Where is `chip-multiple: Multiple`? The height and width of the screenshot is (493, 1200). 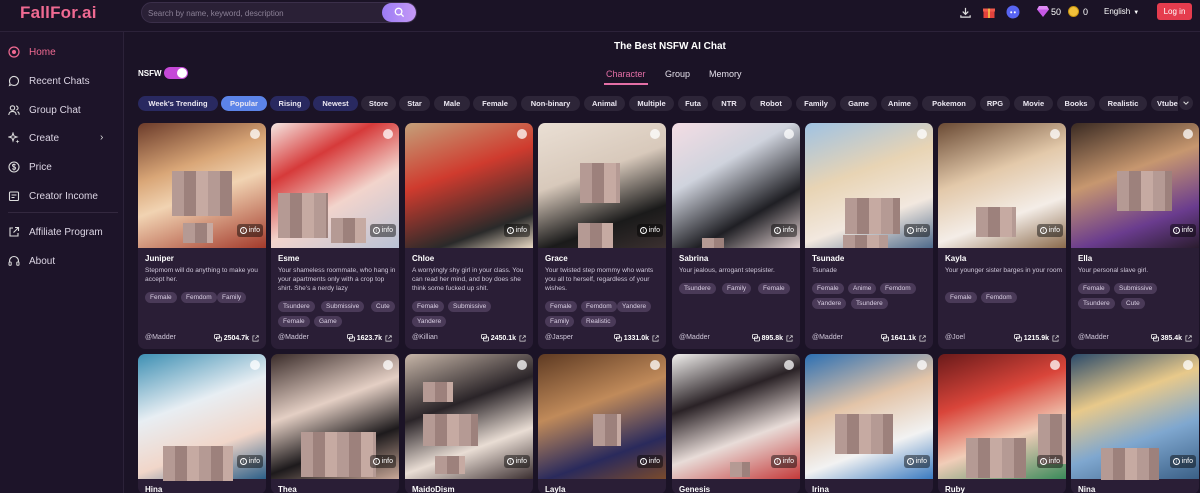
chip-multiple: Multiple is located at coordinates (651, 103).